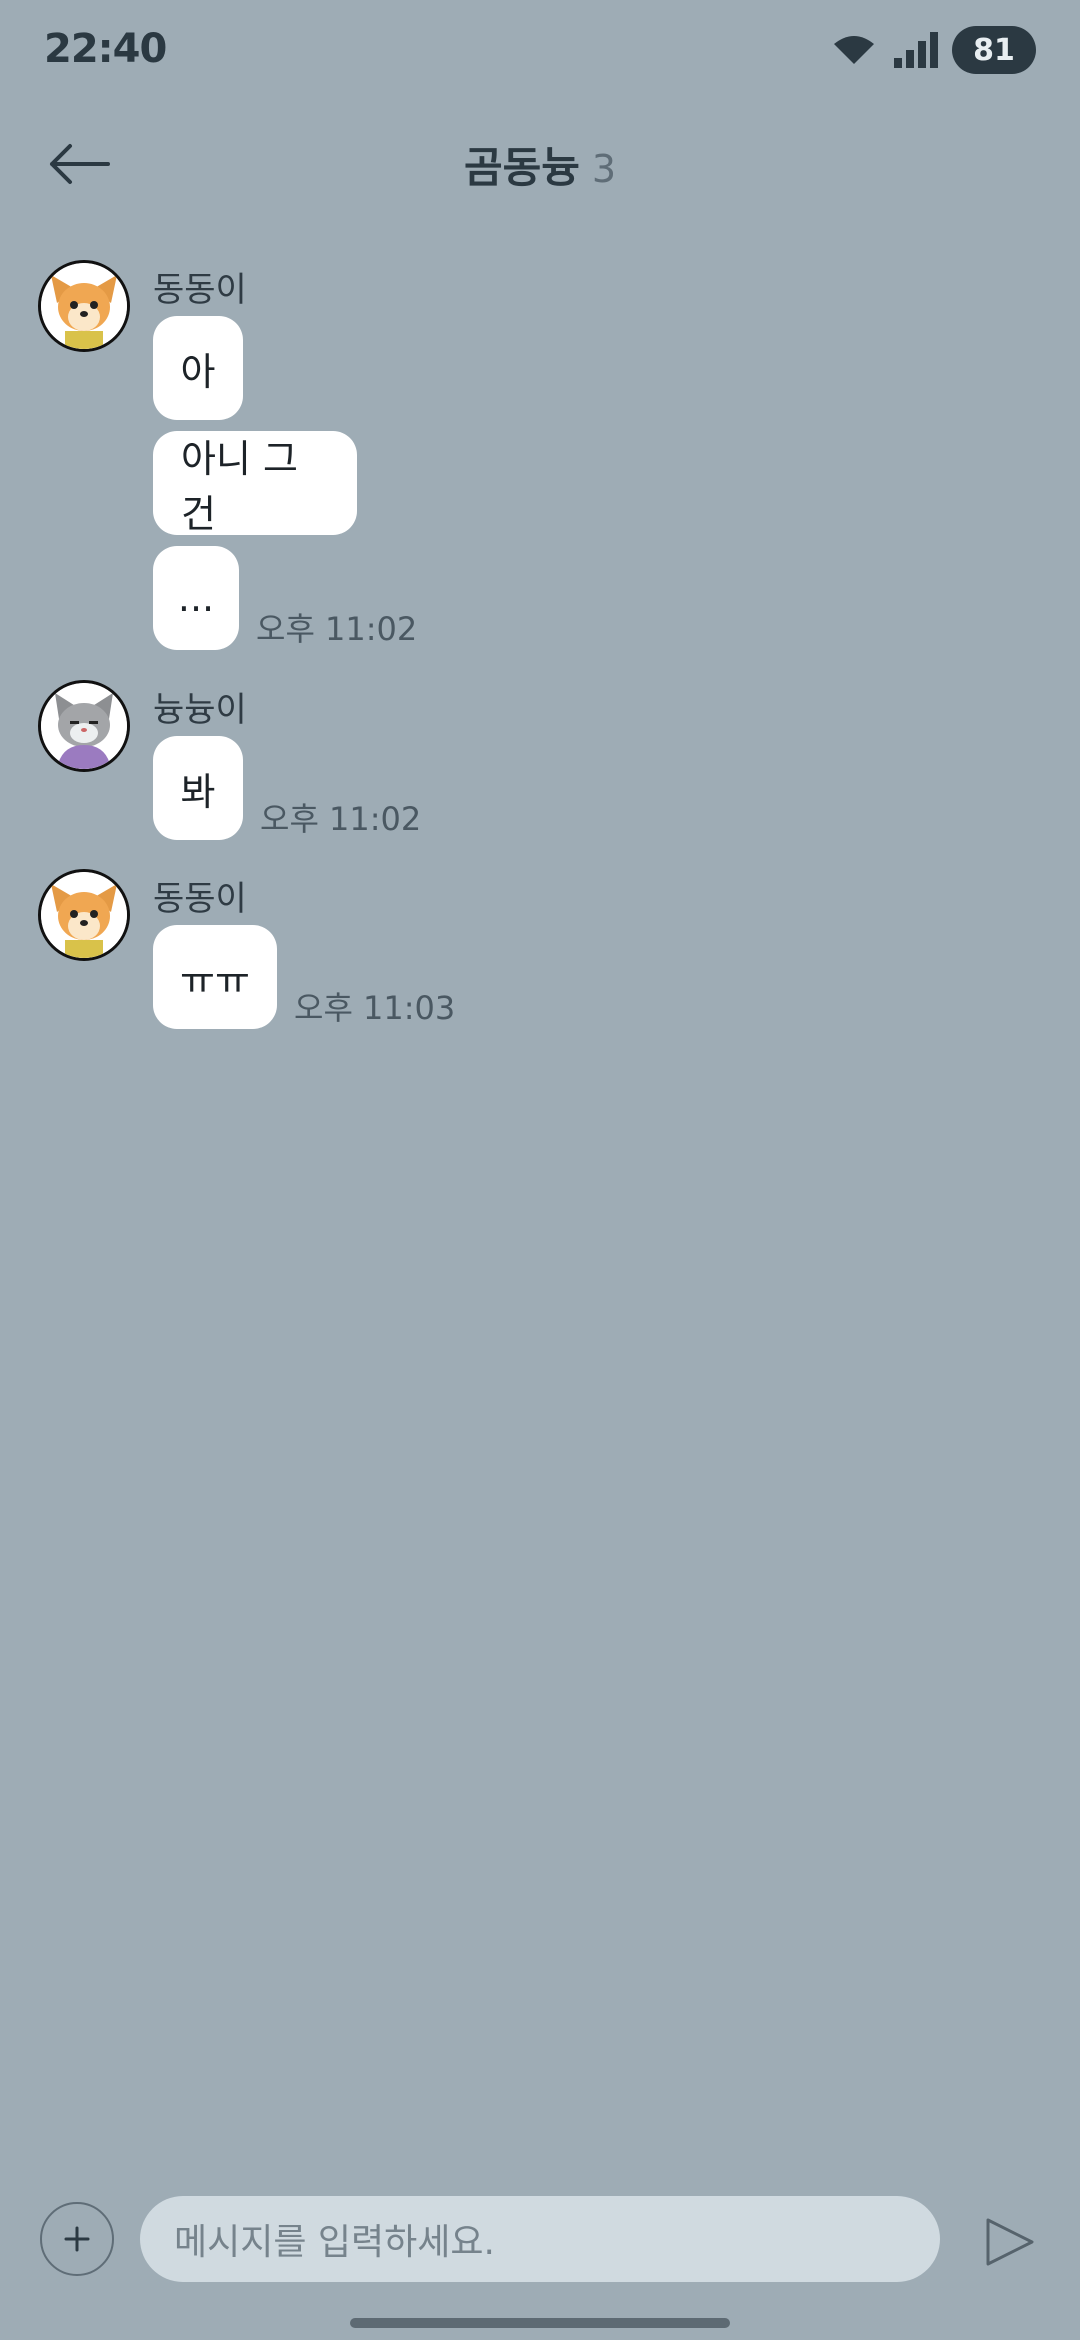  What do you see at coordinates (198, 368) in the screenshot?
I see `message-bubble: 아` at bounding box center [198, 368].